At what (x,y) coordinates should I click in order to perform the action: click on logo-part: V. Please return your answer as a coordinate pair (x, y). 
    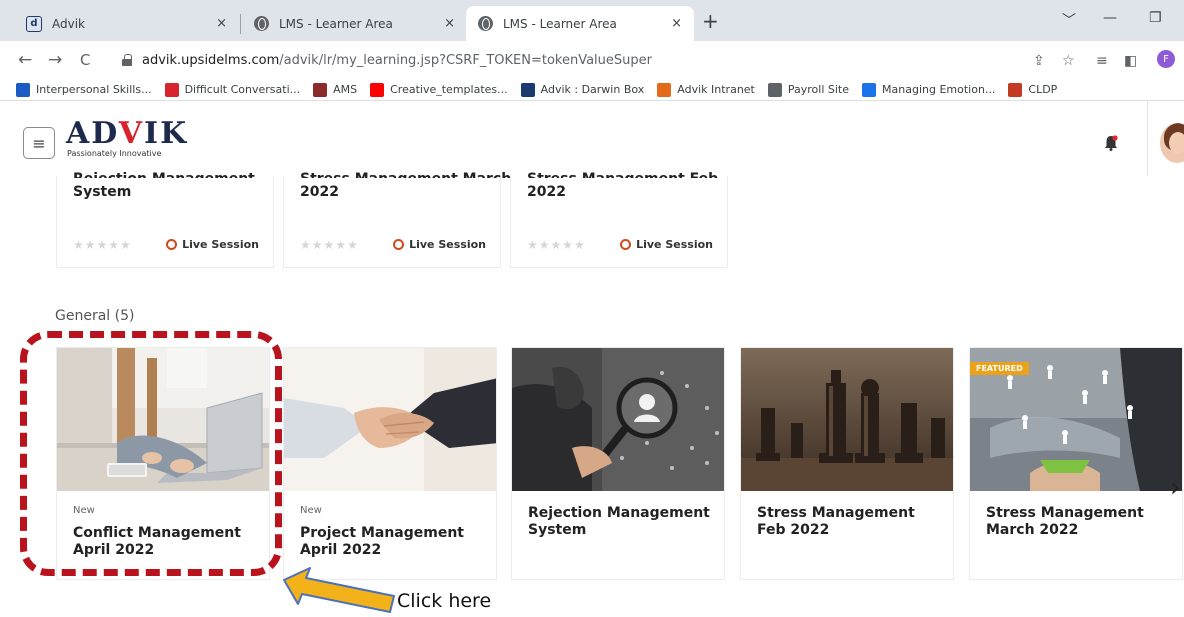
    Looking at the image, I should click on (131, 133).